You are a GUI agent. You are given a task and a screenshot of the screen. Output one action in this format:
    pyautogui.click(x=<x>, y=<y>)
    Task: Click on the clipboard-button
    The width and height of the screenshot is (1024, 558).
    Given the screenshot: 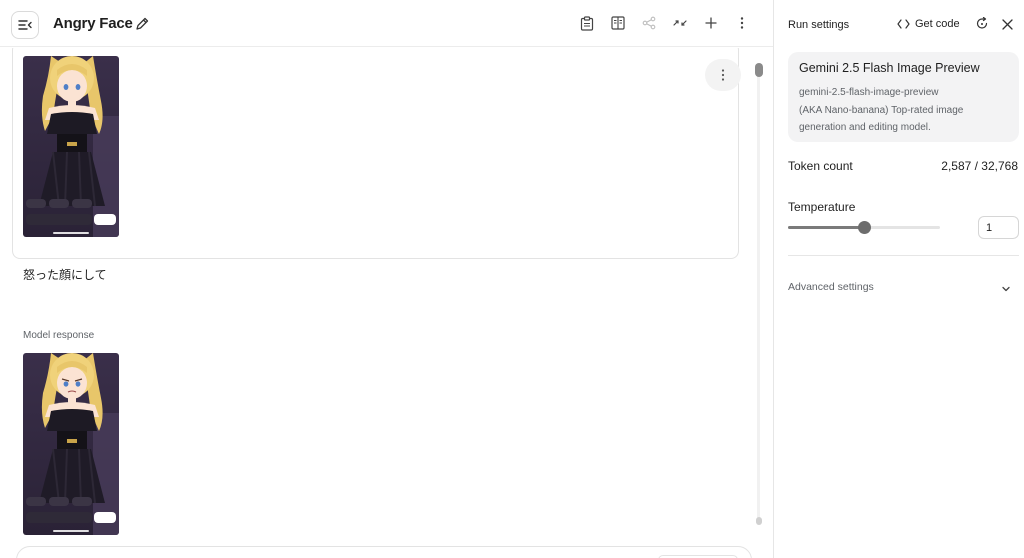 What is the action you would take?
    pyautogui.click(x=587, y=23)
    